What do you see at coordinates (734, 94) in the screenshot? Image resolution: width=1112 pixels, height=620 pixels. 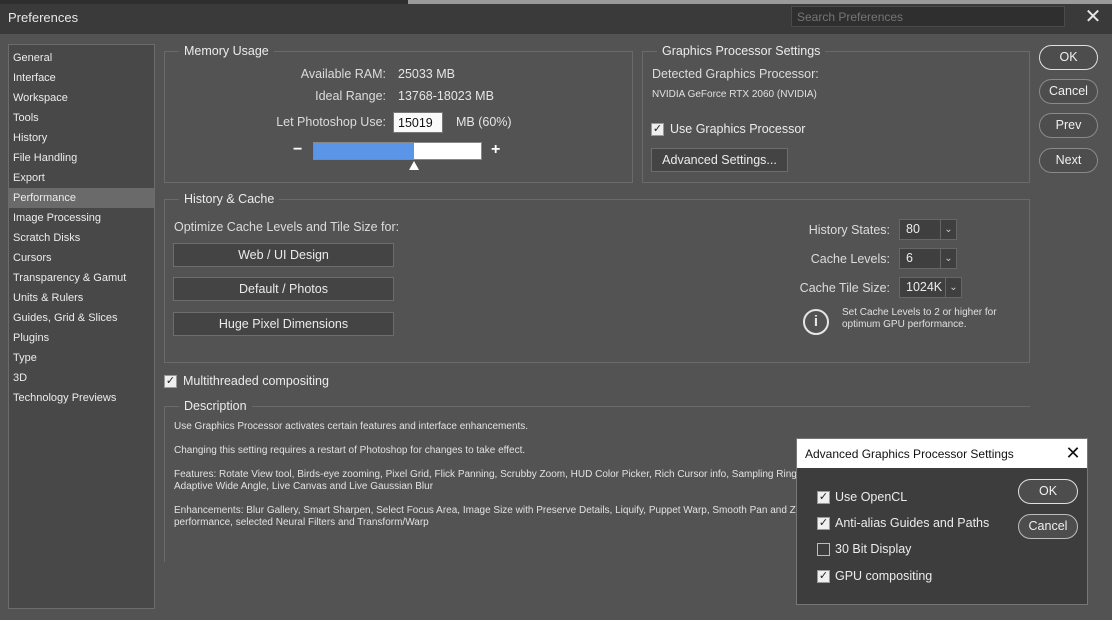 I see `detected-gpu-value: NVIDIA GeForce RTX 2060 (NVIDIA)` at bounding box center [734, 94].